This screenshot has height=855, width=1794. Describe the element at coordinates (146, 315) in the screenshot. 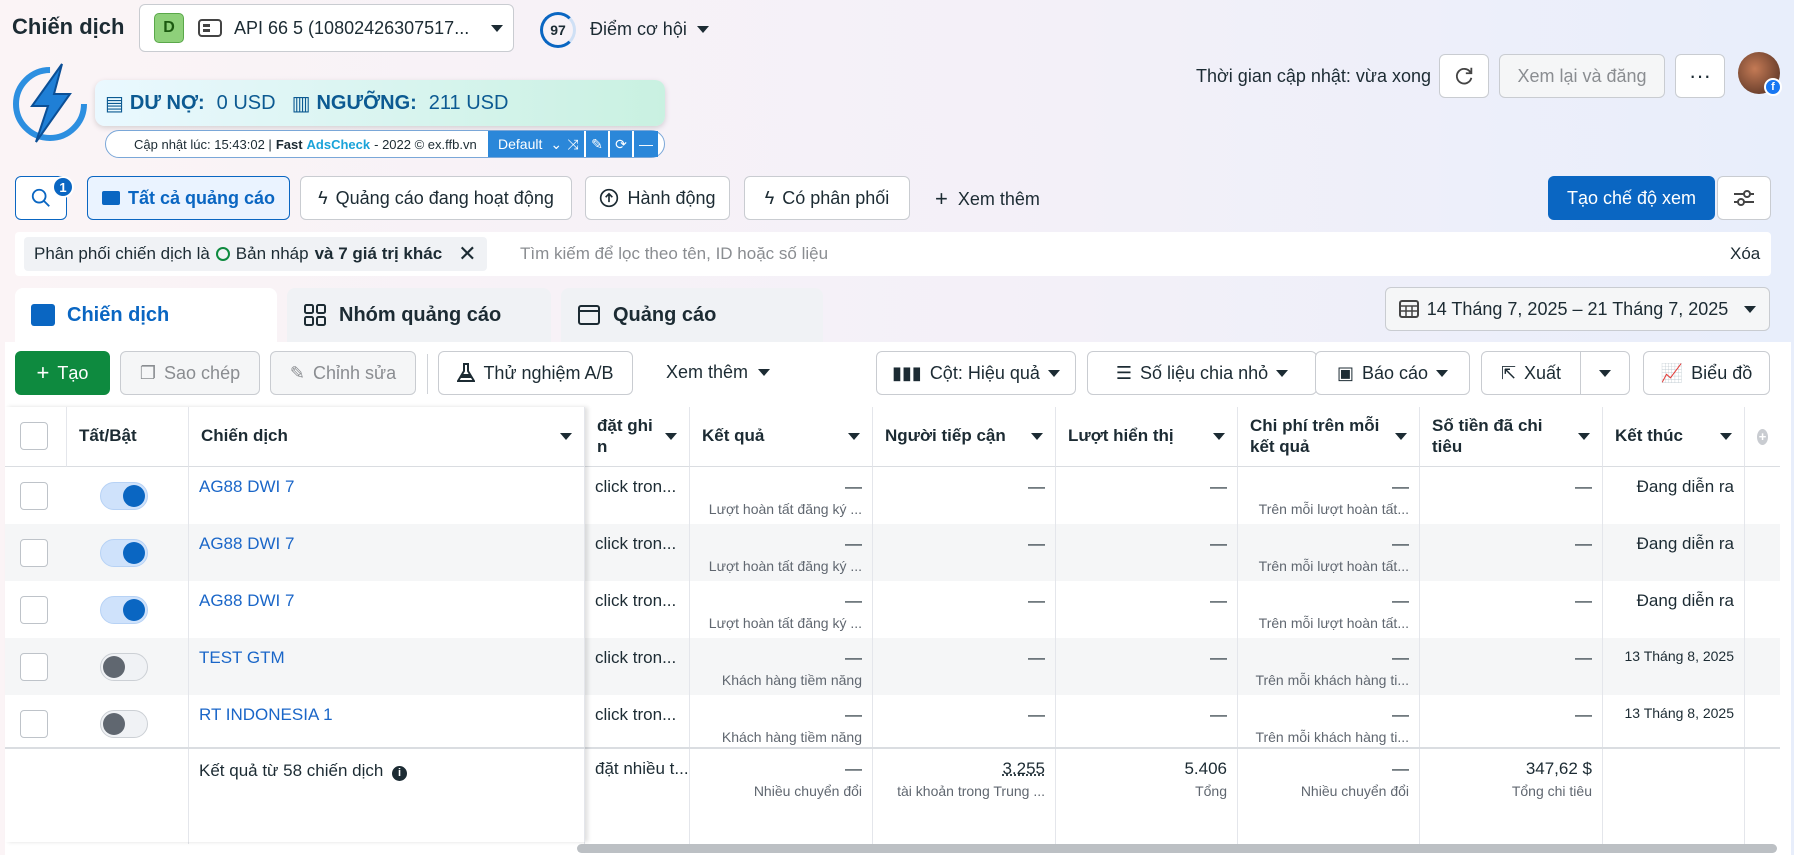

I see `tab-campaigns: Chiến dịch` at that location.